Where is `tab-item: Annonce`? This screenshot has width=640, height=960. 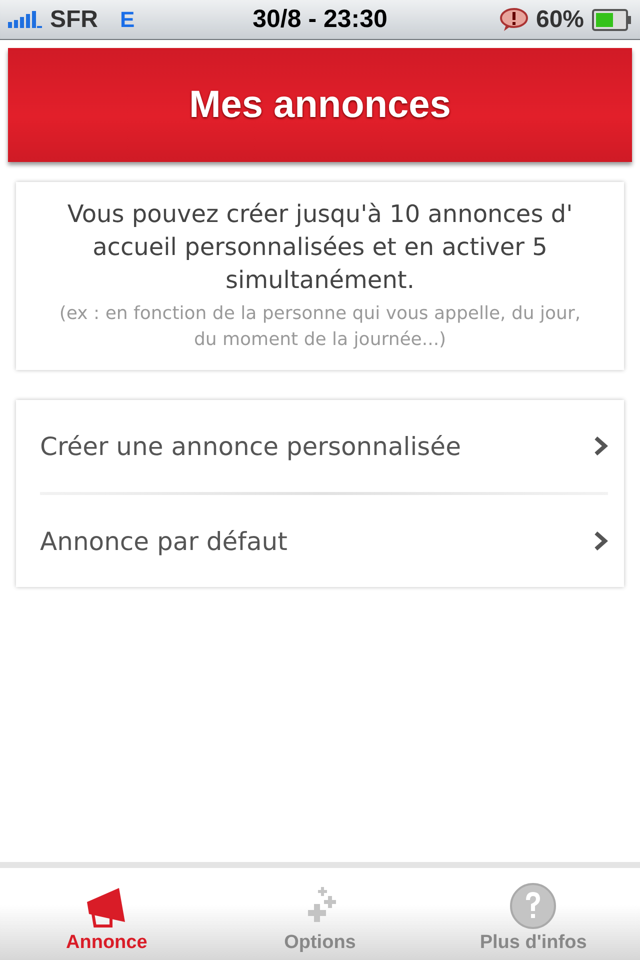 tab-item: Annonce is located at coordinates (107, 914).